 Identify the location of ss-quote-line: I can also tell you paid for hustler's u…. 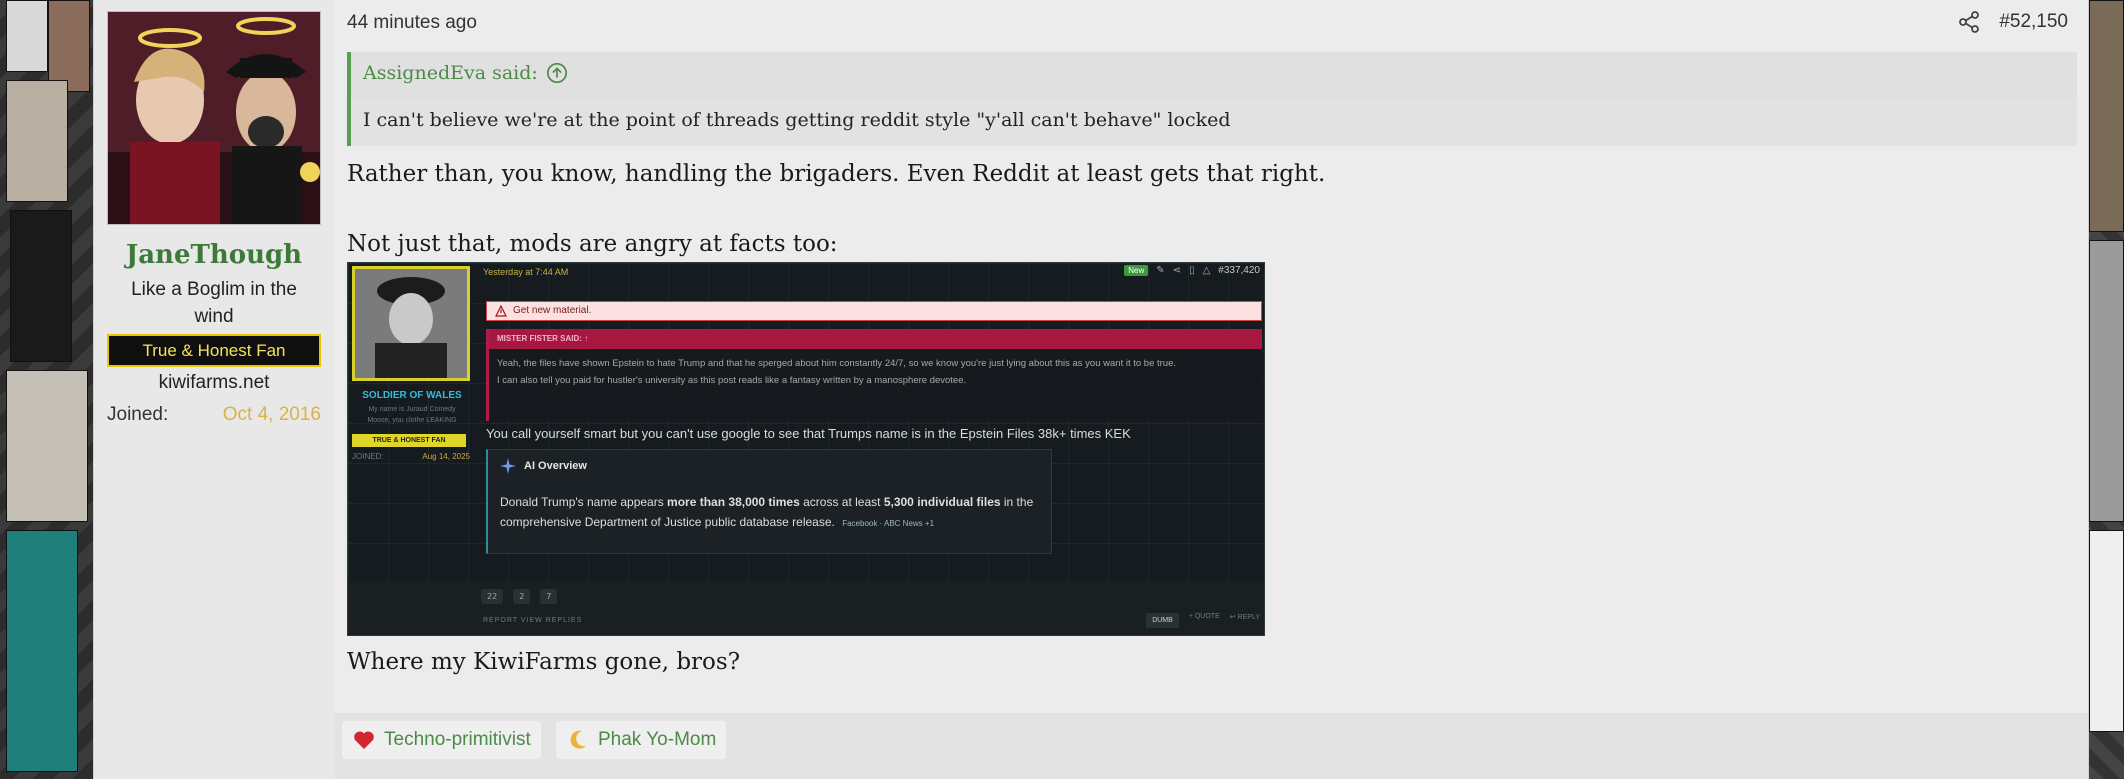
(732, 380).